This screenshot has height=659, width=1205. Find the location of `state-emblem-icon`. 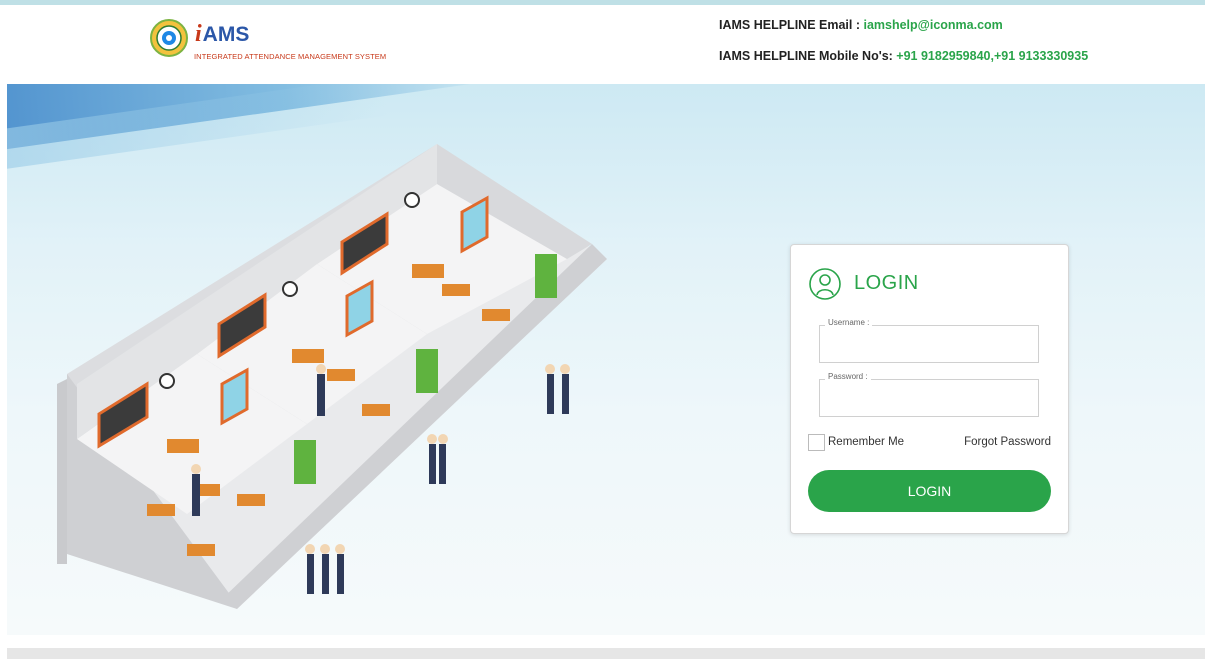

state-emblem-icon is located at coordinates (169, 38).